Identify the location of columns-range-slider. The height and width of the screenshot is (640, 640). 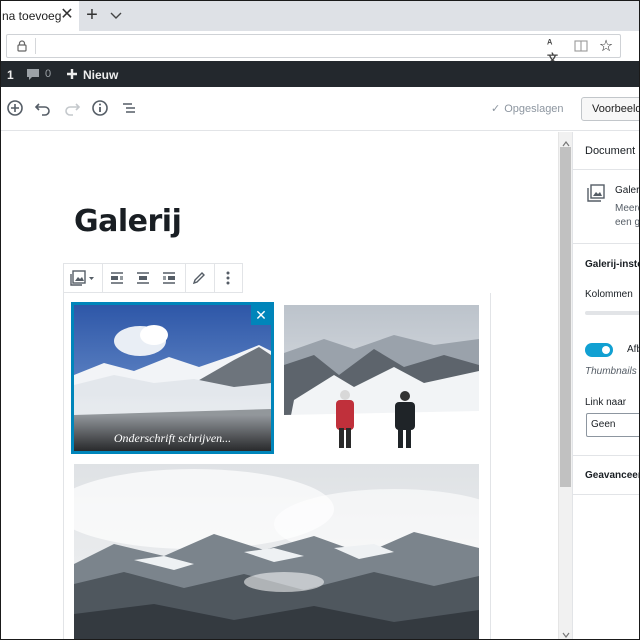
(612, 313).